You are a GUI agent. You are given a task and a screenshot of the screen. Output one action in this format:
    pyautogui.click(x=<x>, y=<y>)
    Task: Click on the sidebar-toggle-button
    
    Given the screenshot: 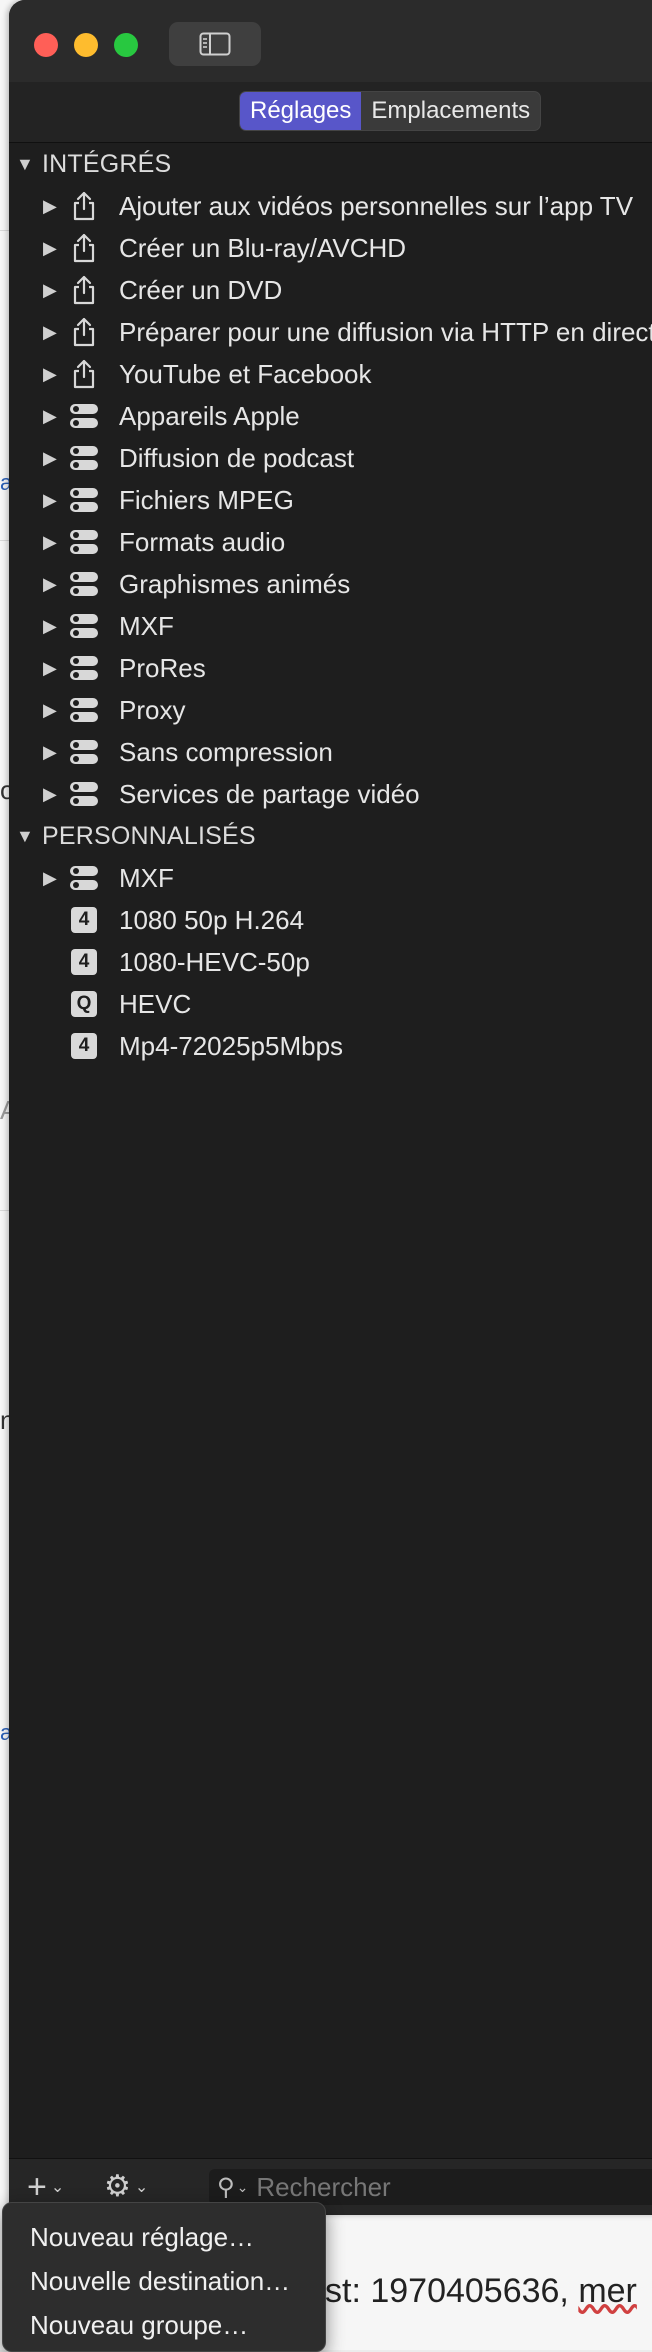 What is the action you would take?
    pyautogui.click(x=215, y=44)
    